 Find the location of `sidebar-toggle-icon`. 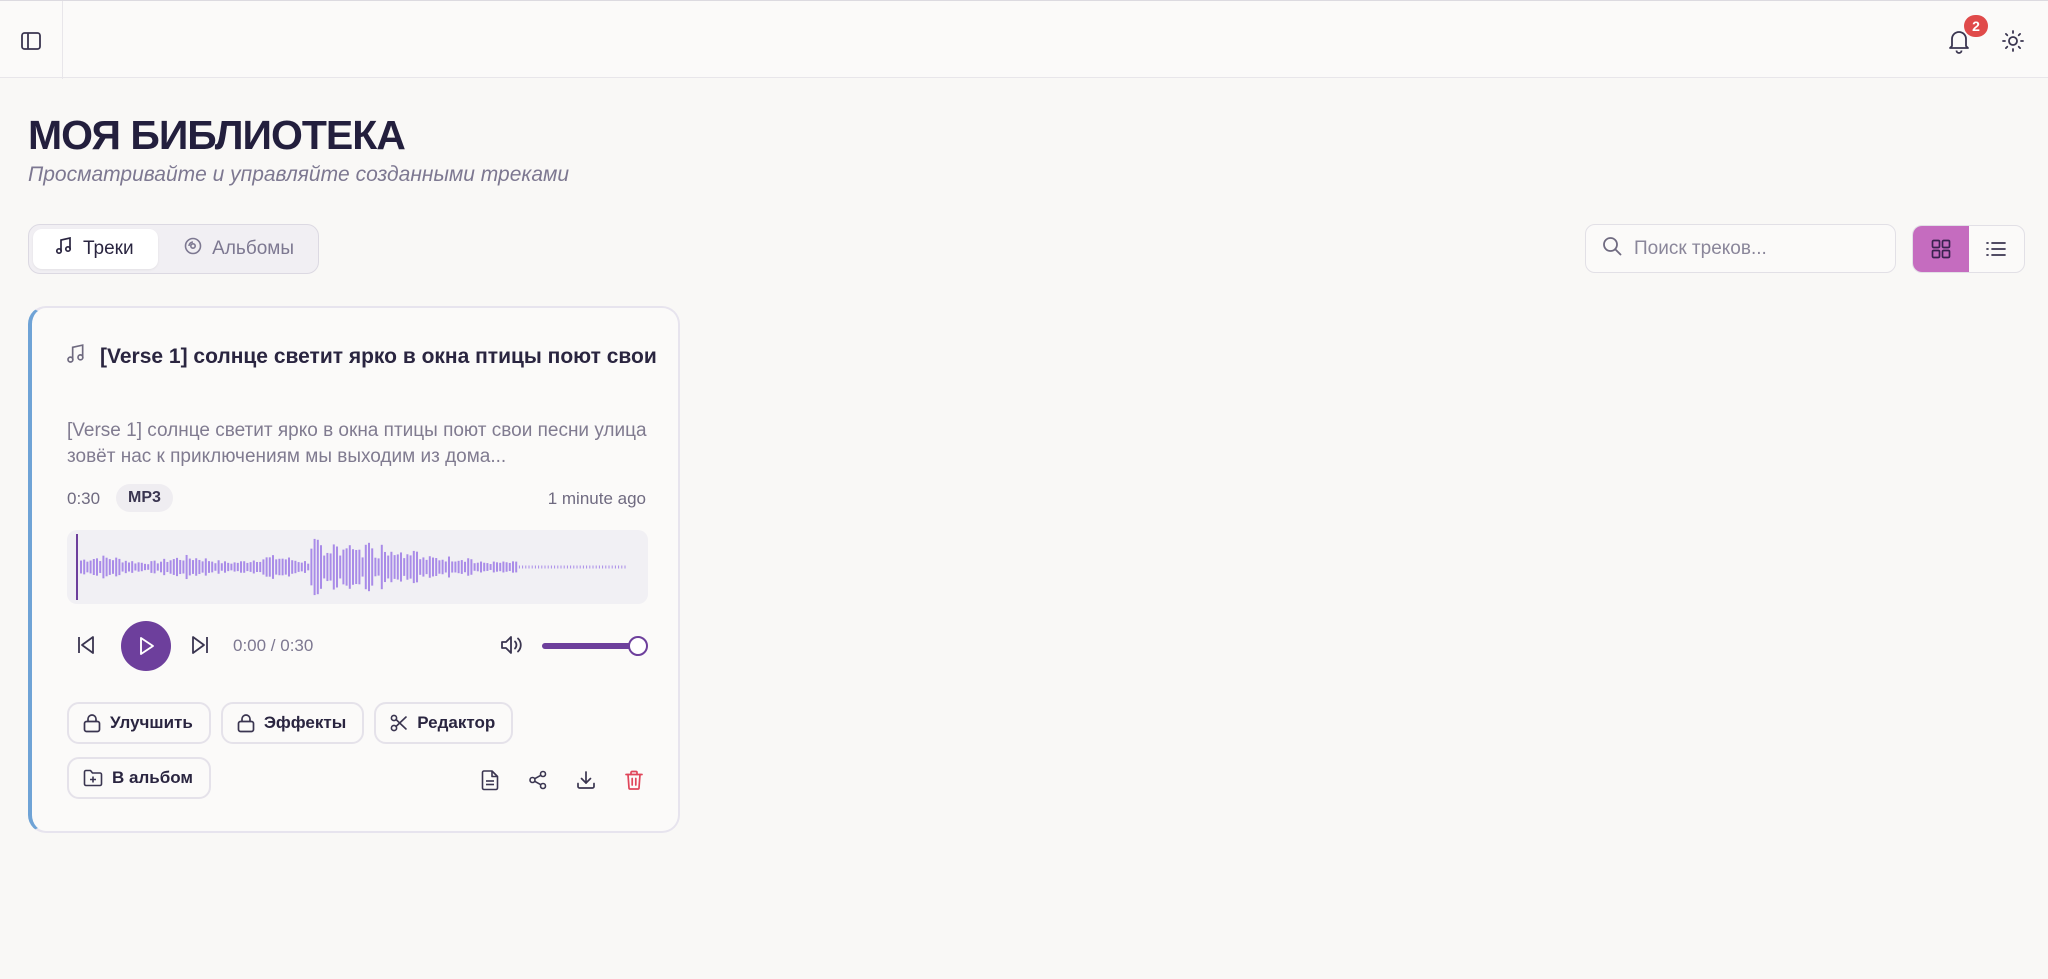

sidebar-toggle-icon is located at coordinates (31, 41).